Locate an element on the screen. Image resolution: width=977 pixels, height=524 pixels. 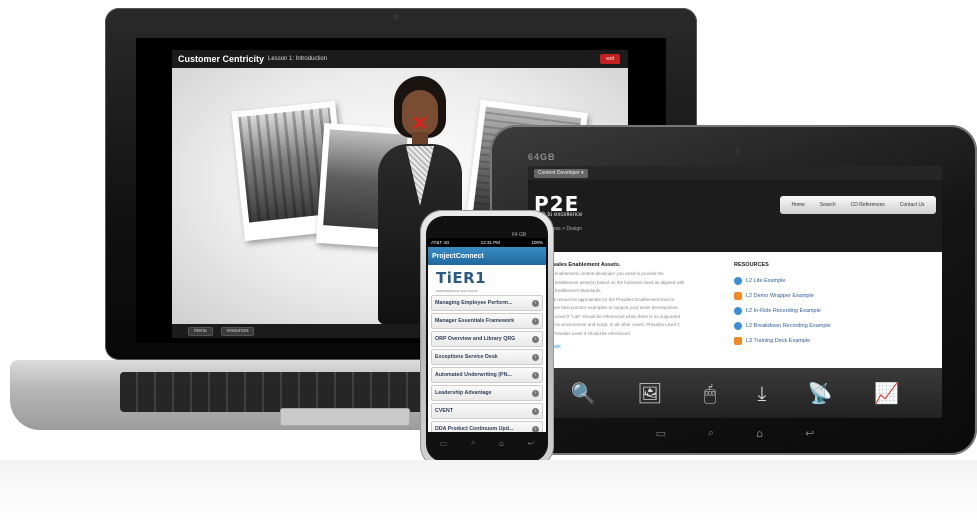
tablet-nav: Home Search CD References Contact Us is located at coordinates (858, 205).